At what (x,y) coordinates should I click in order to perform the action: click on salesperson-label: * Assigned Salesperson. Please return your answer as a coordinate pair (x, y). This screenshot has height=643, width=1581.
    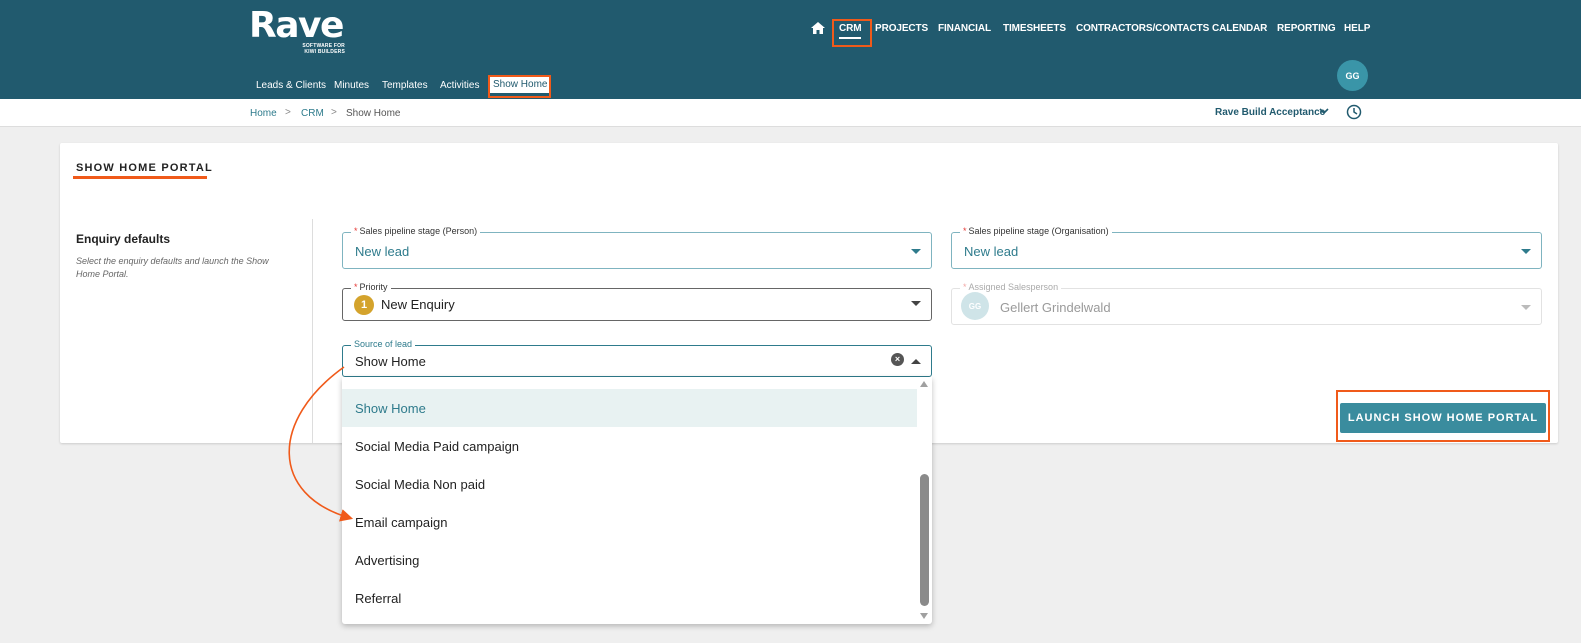
    Looking at the image, I should click on (1011, 287).